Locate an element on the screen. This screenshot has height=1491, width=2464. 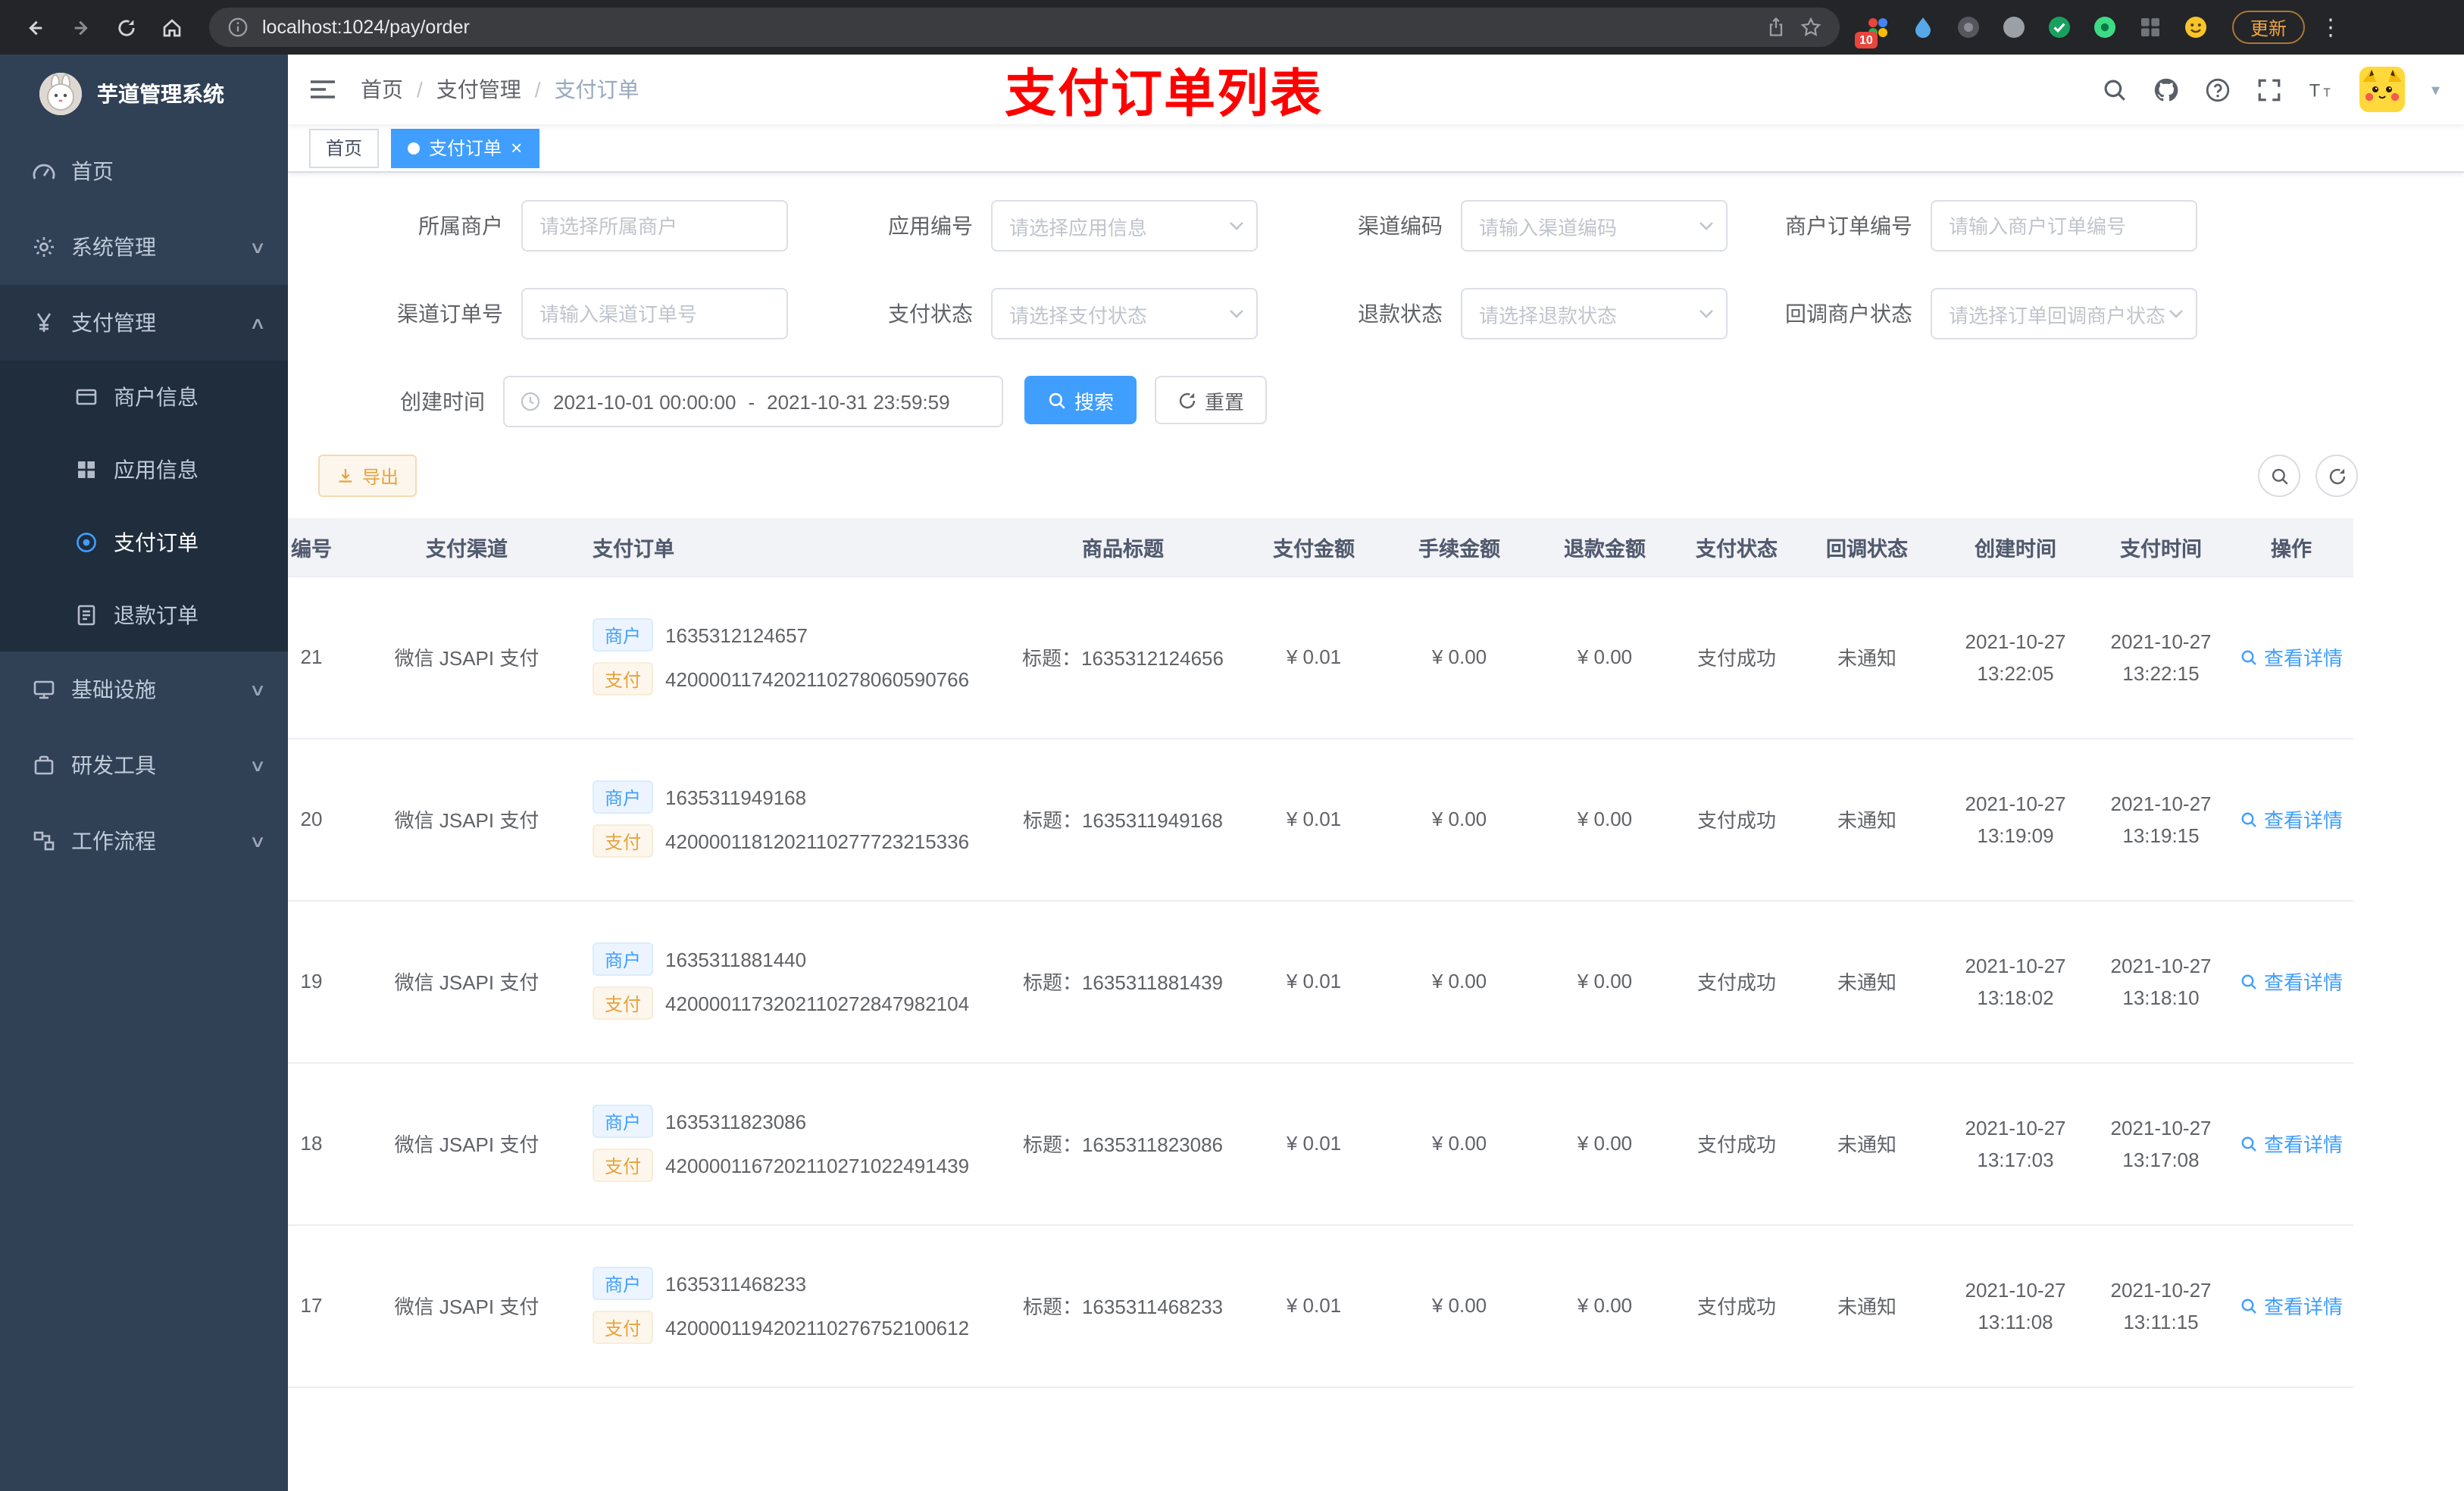
export-button: 导出 is located at coordinates (367, 476).